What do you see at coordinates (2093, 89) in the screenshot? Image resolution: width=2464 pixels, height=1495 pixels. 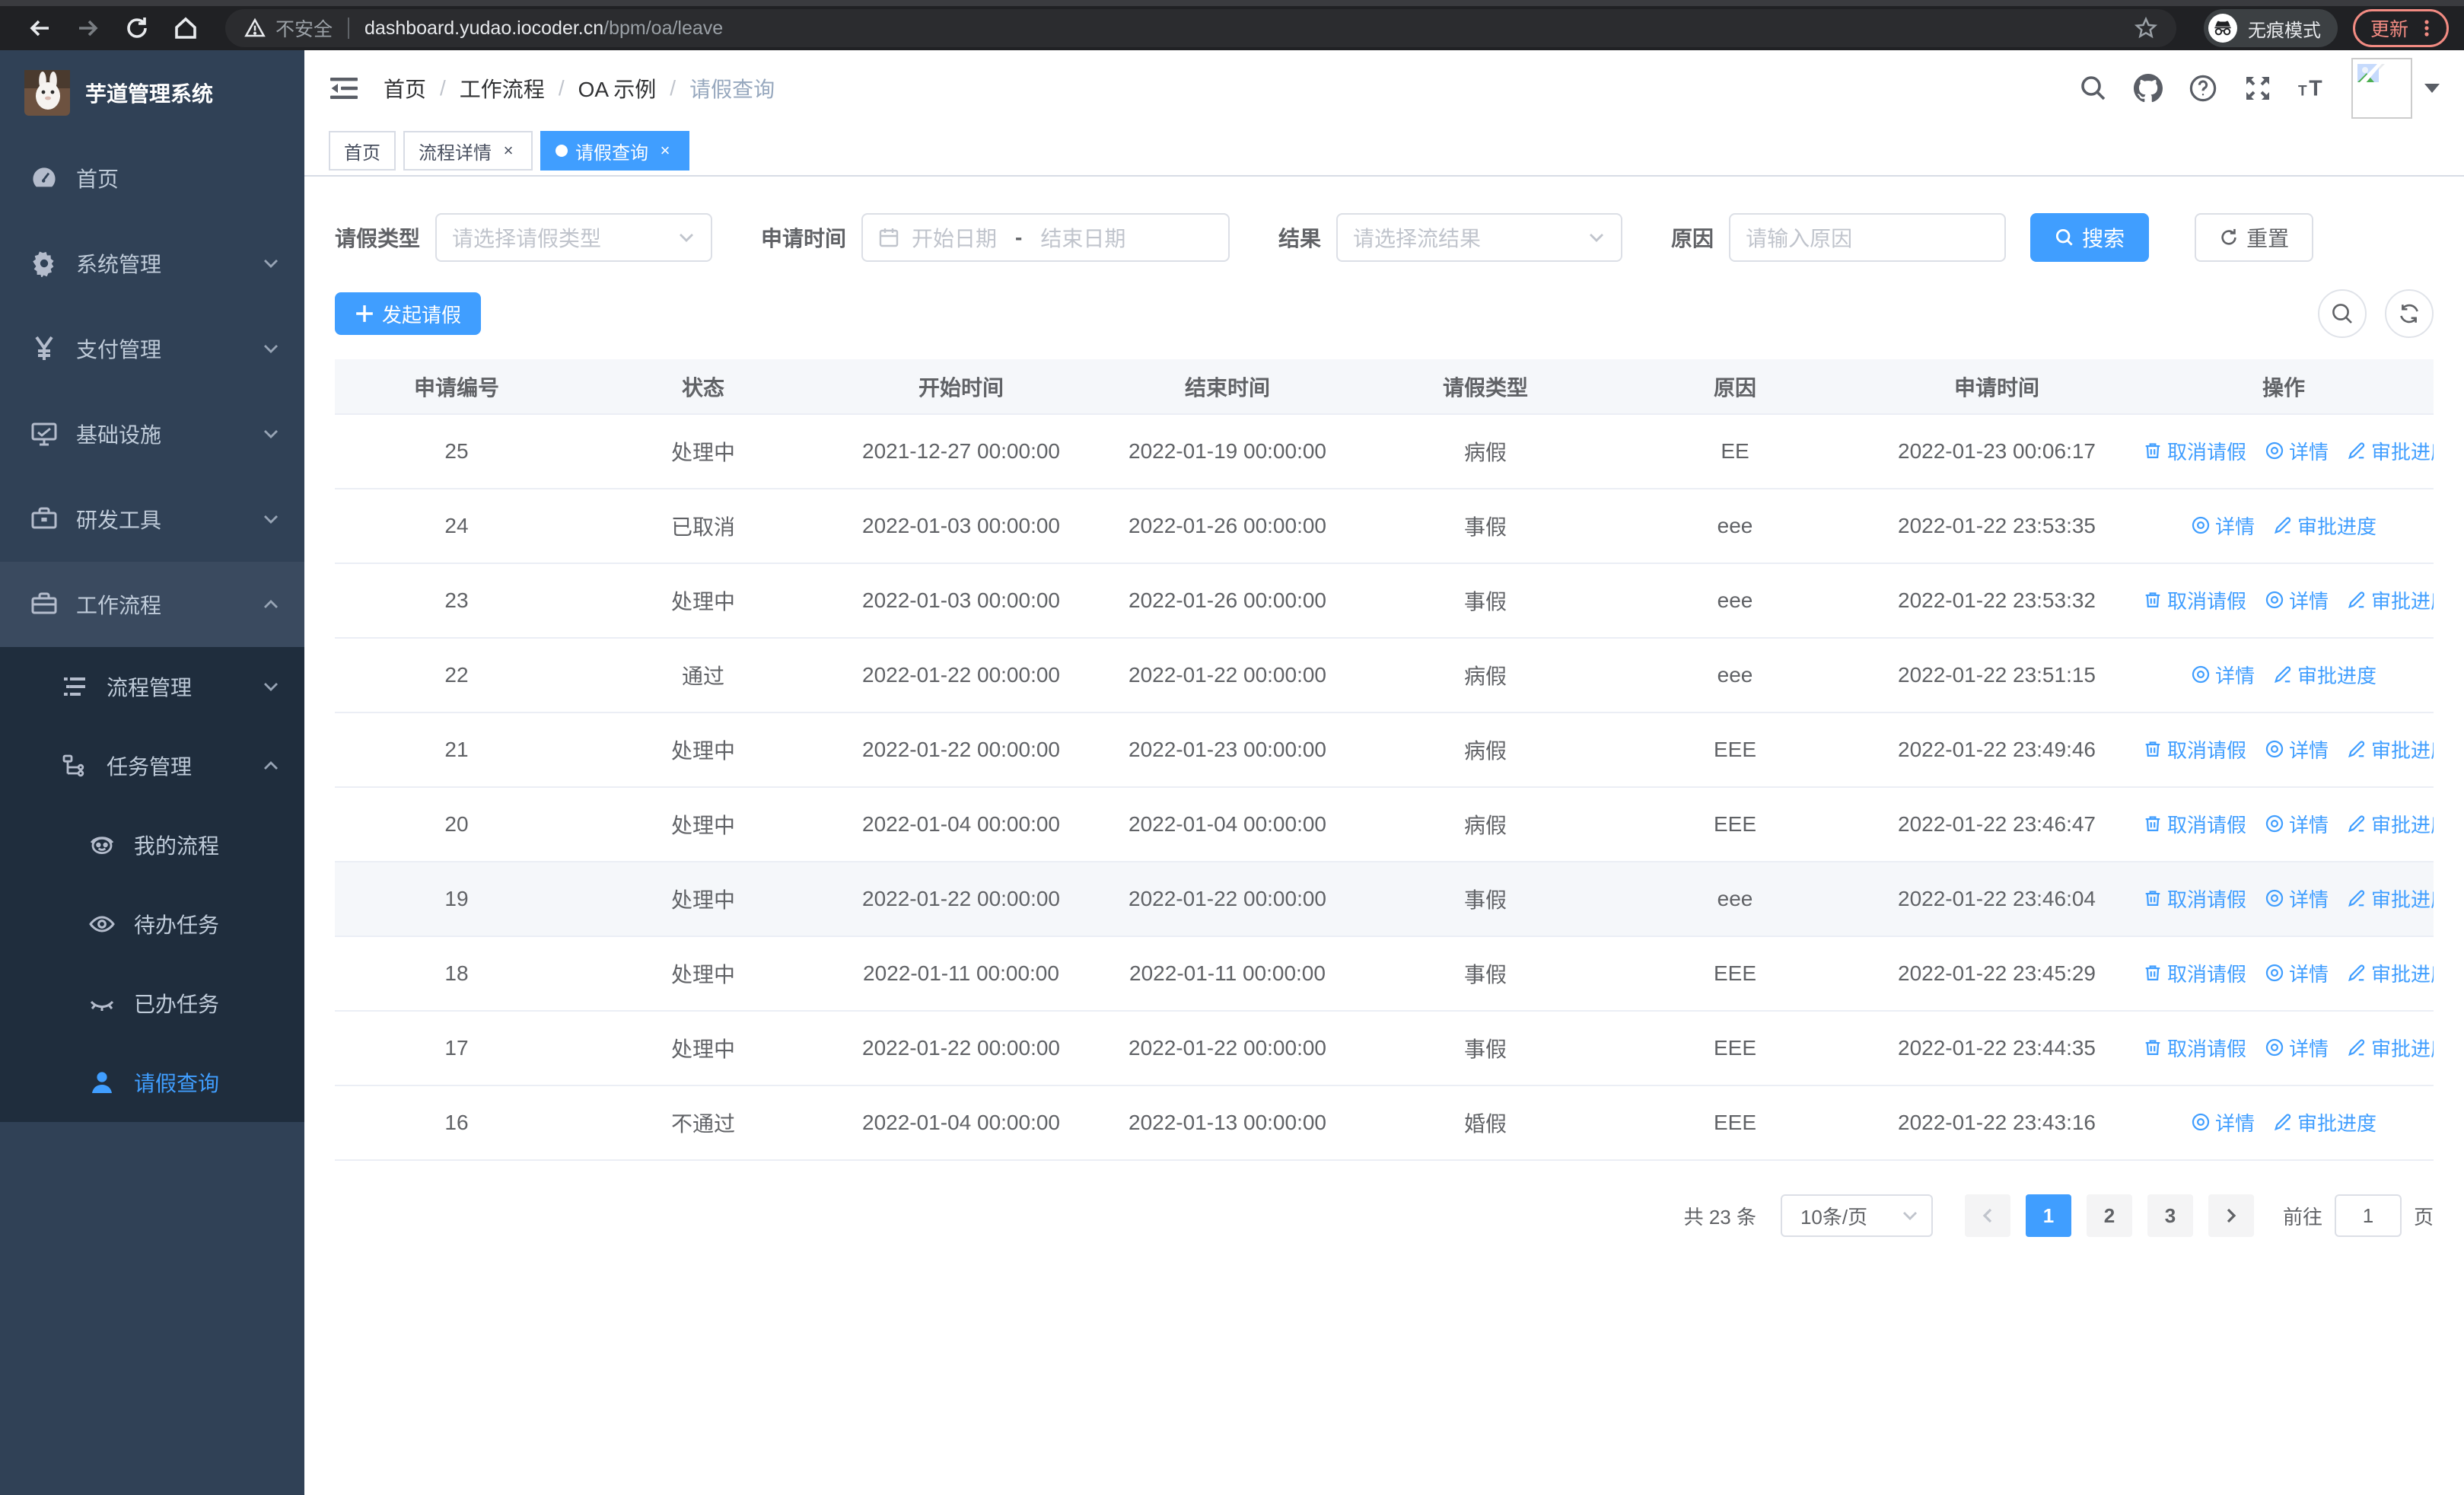 I see `header-search-icon` at bounding box center [2093, 89].